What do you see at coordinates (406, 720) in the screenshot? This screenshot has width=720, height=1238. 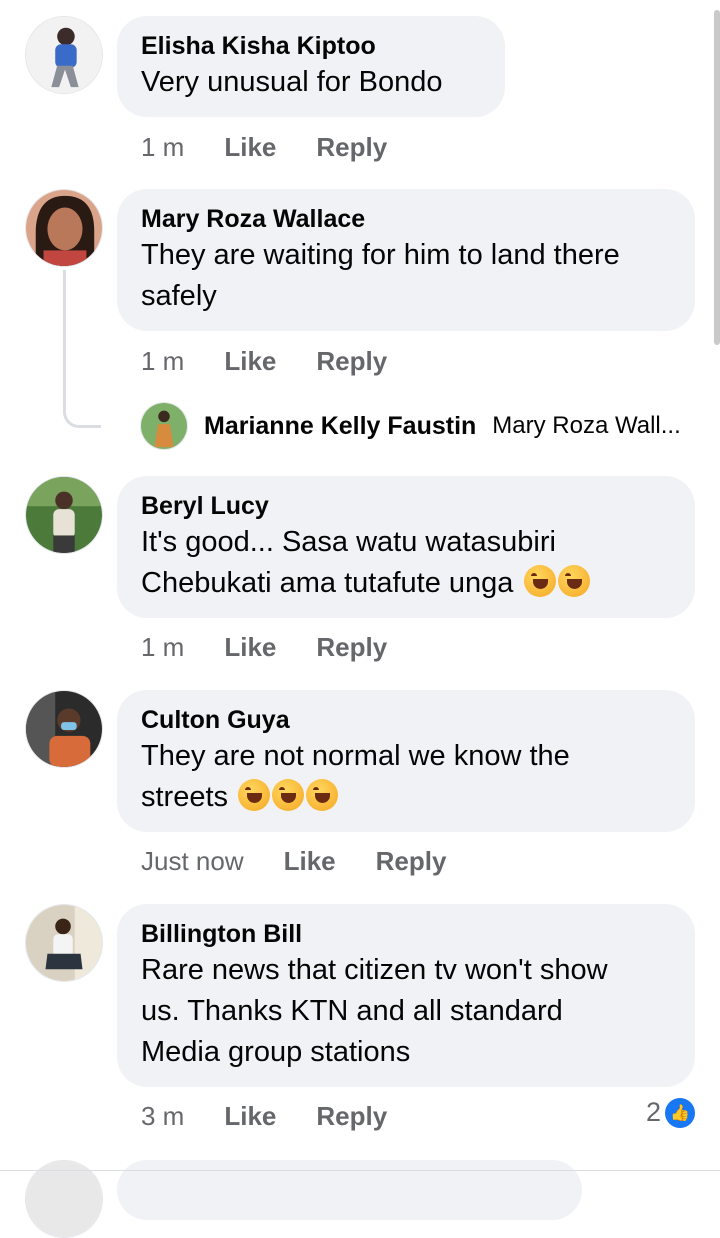 I see `comment-author: Culton Guya` at bounding box center [406, 720].